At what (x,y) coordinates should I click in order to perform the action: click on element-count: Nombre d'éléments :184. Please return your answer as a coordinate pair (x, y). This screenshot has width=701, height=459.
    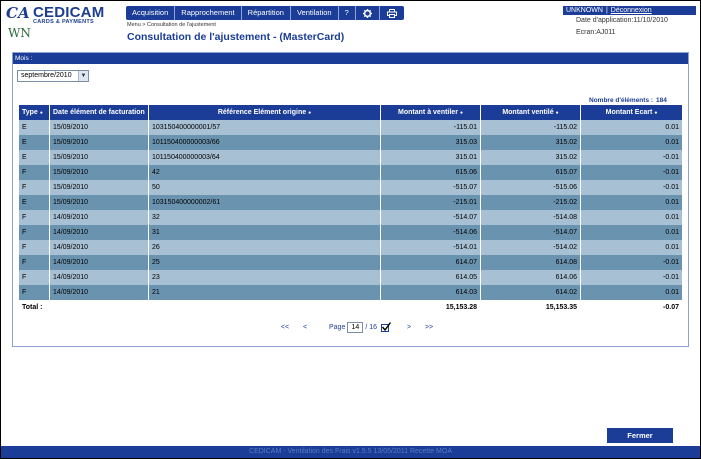
    Looking at the image, I should click on (628, 100).